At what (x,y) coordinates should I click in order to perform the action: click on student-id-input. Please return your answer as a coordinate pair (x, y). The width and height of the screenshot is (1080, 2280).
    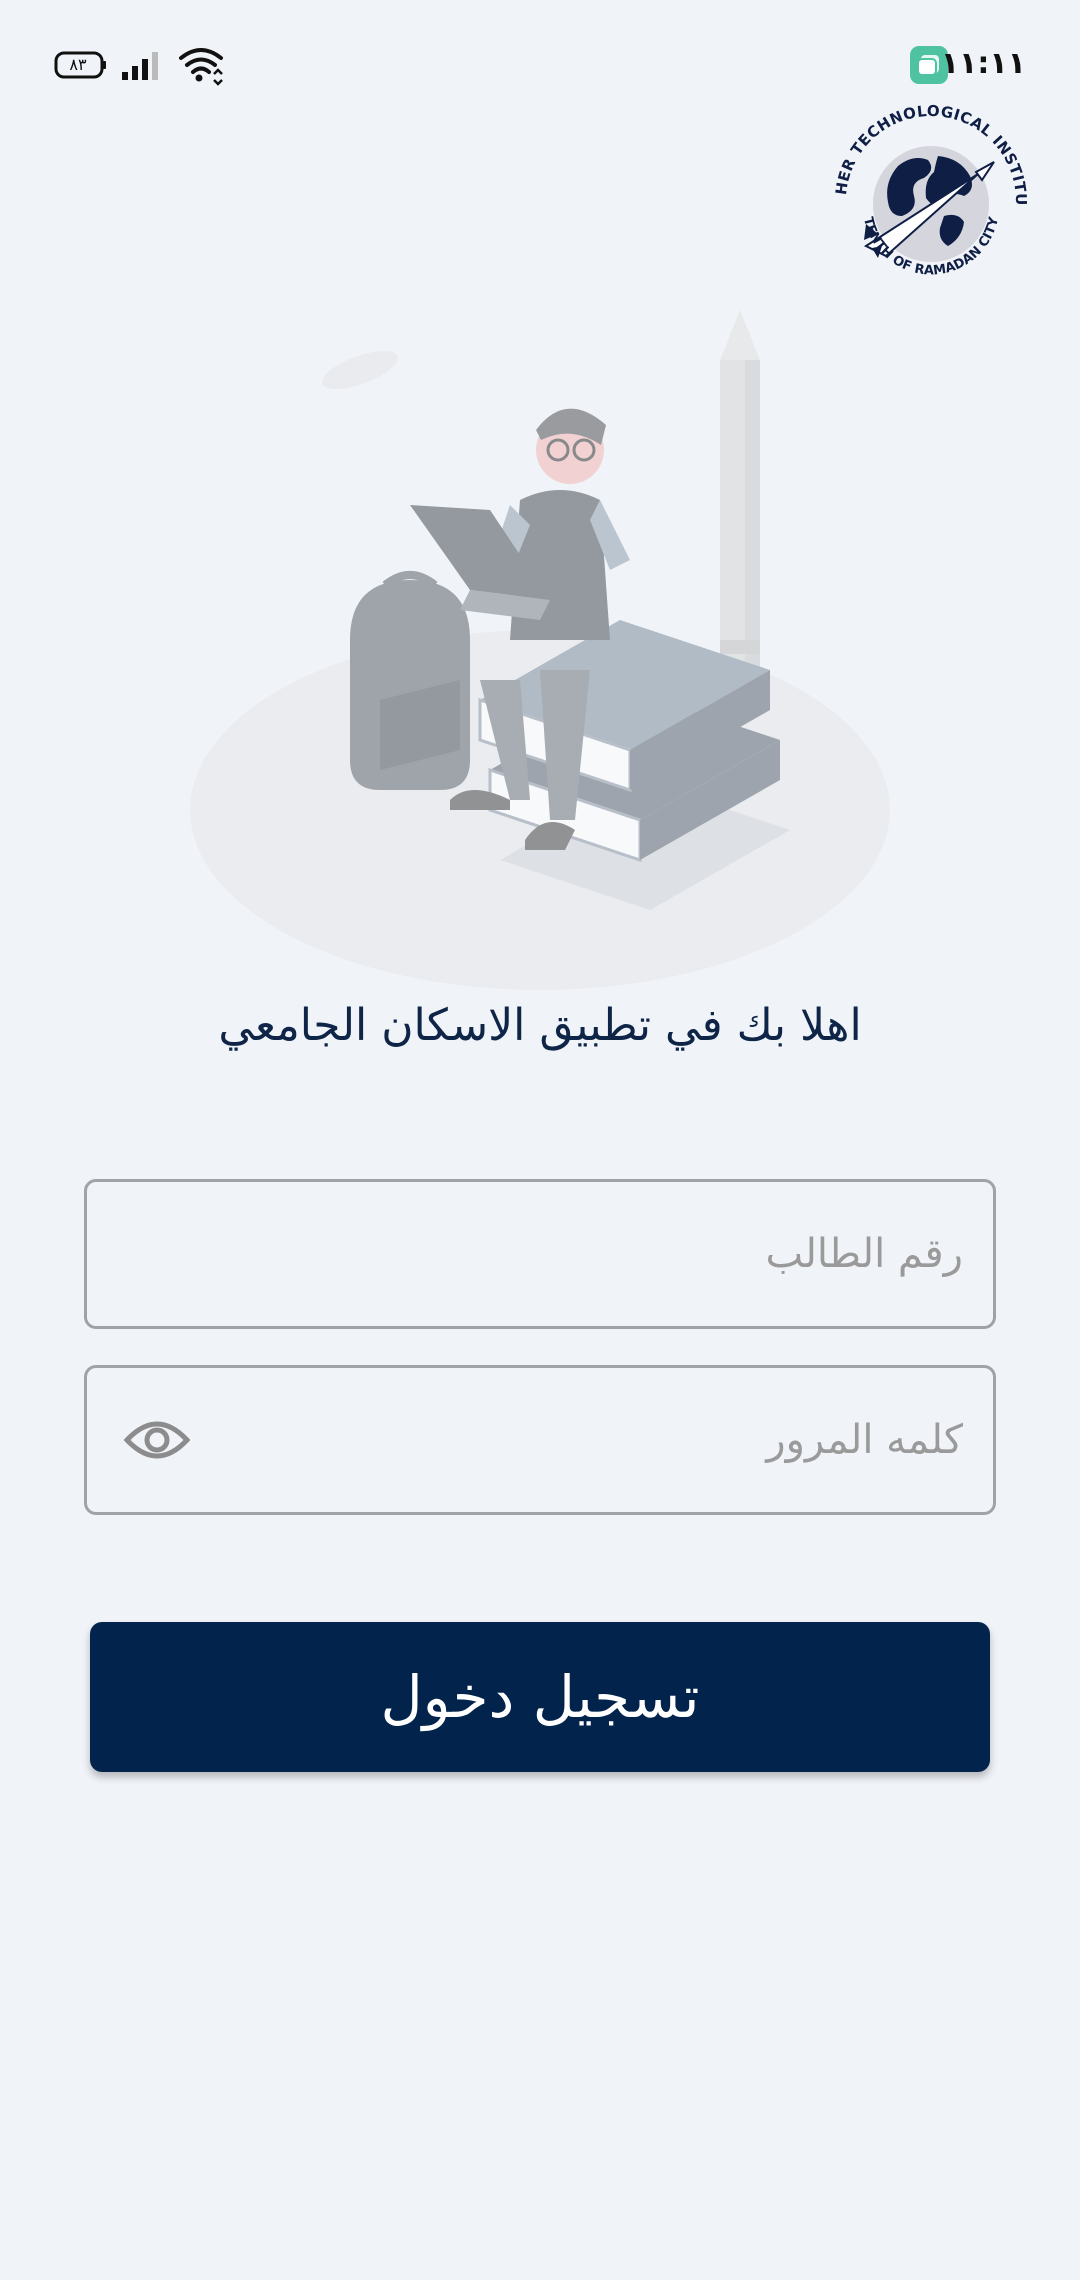
    Looking at the image, I should click on (540, 1254).